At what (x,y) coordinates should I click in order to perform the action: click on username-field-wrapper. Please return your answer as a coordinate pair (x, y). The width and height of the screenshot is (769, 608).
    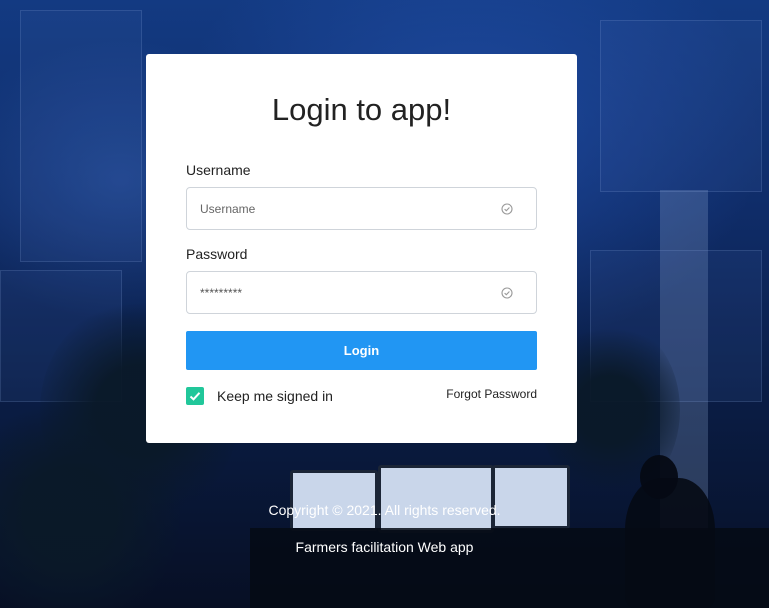
    Looking at the image, I should click on (361, 208).